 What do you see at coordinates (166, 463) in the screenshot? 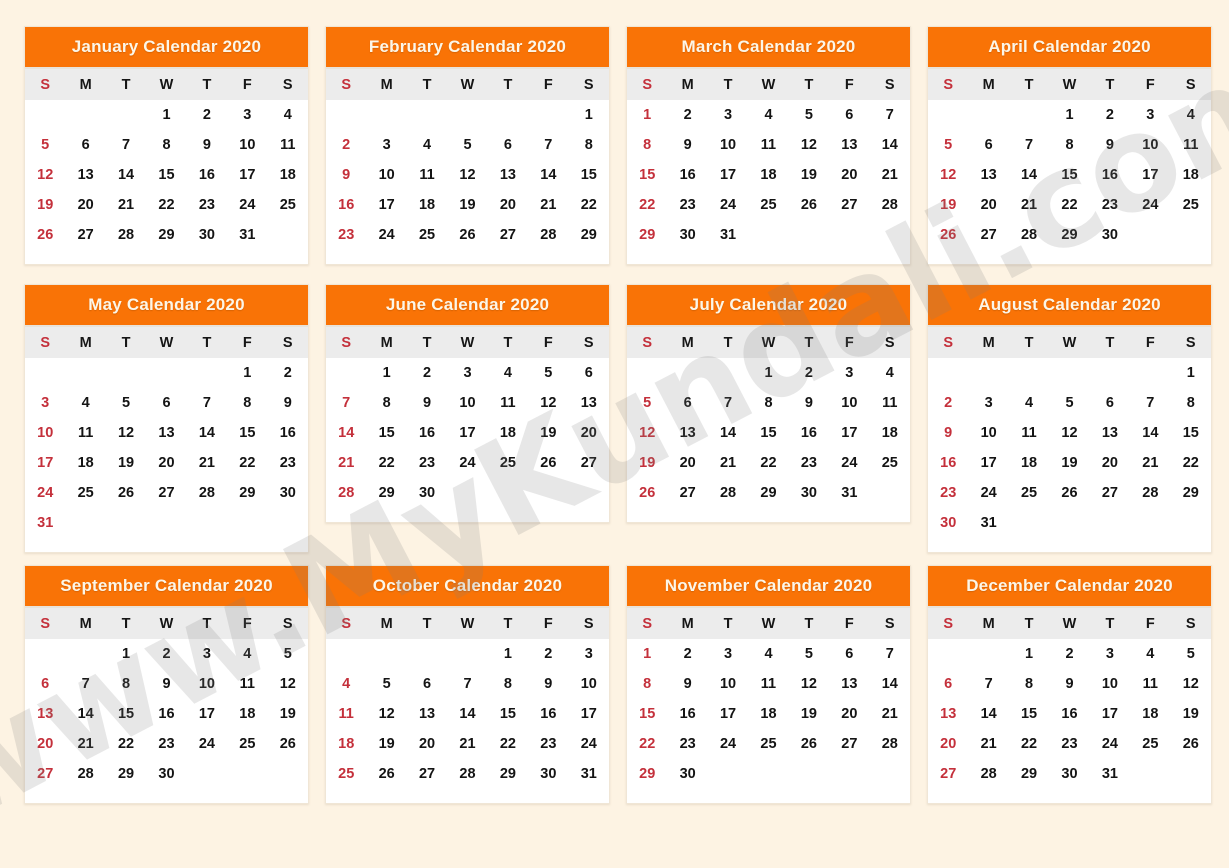
I see `day-cell: 20` at bounding box center [166, 463].